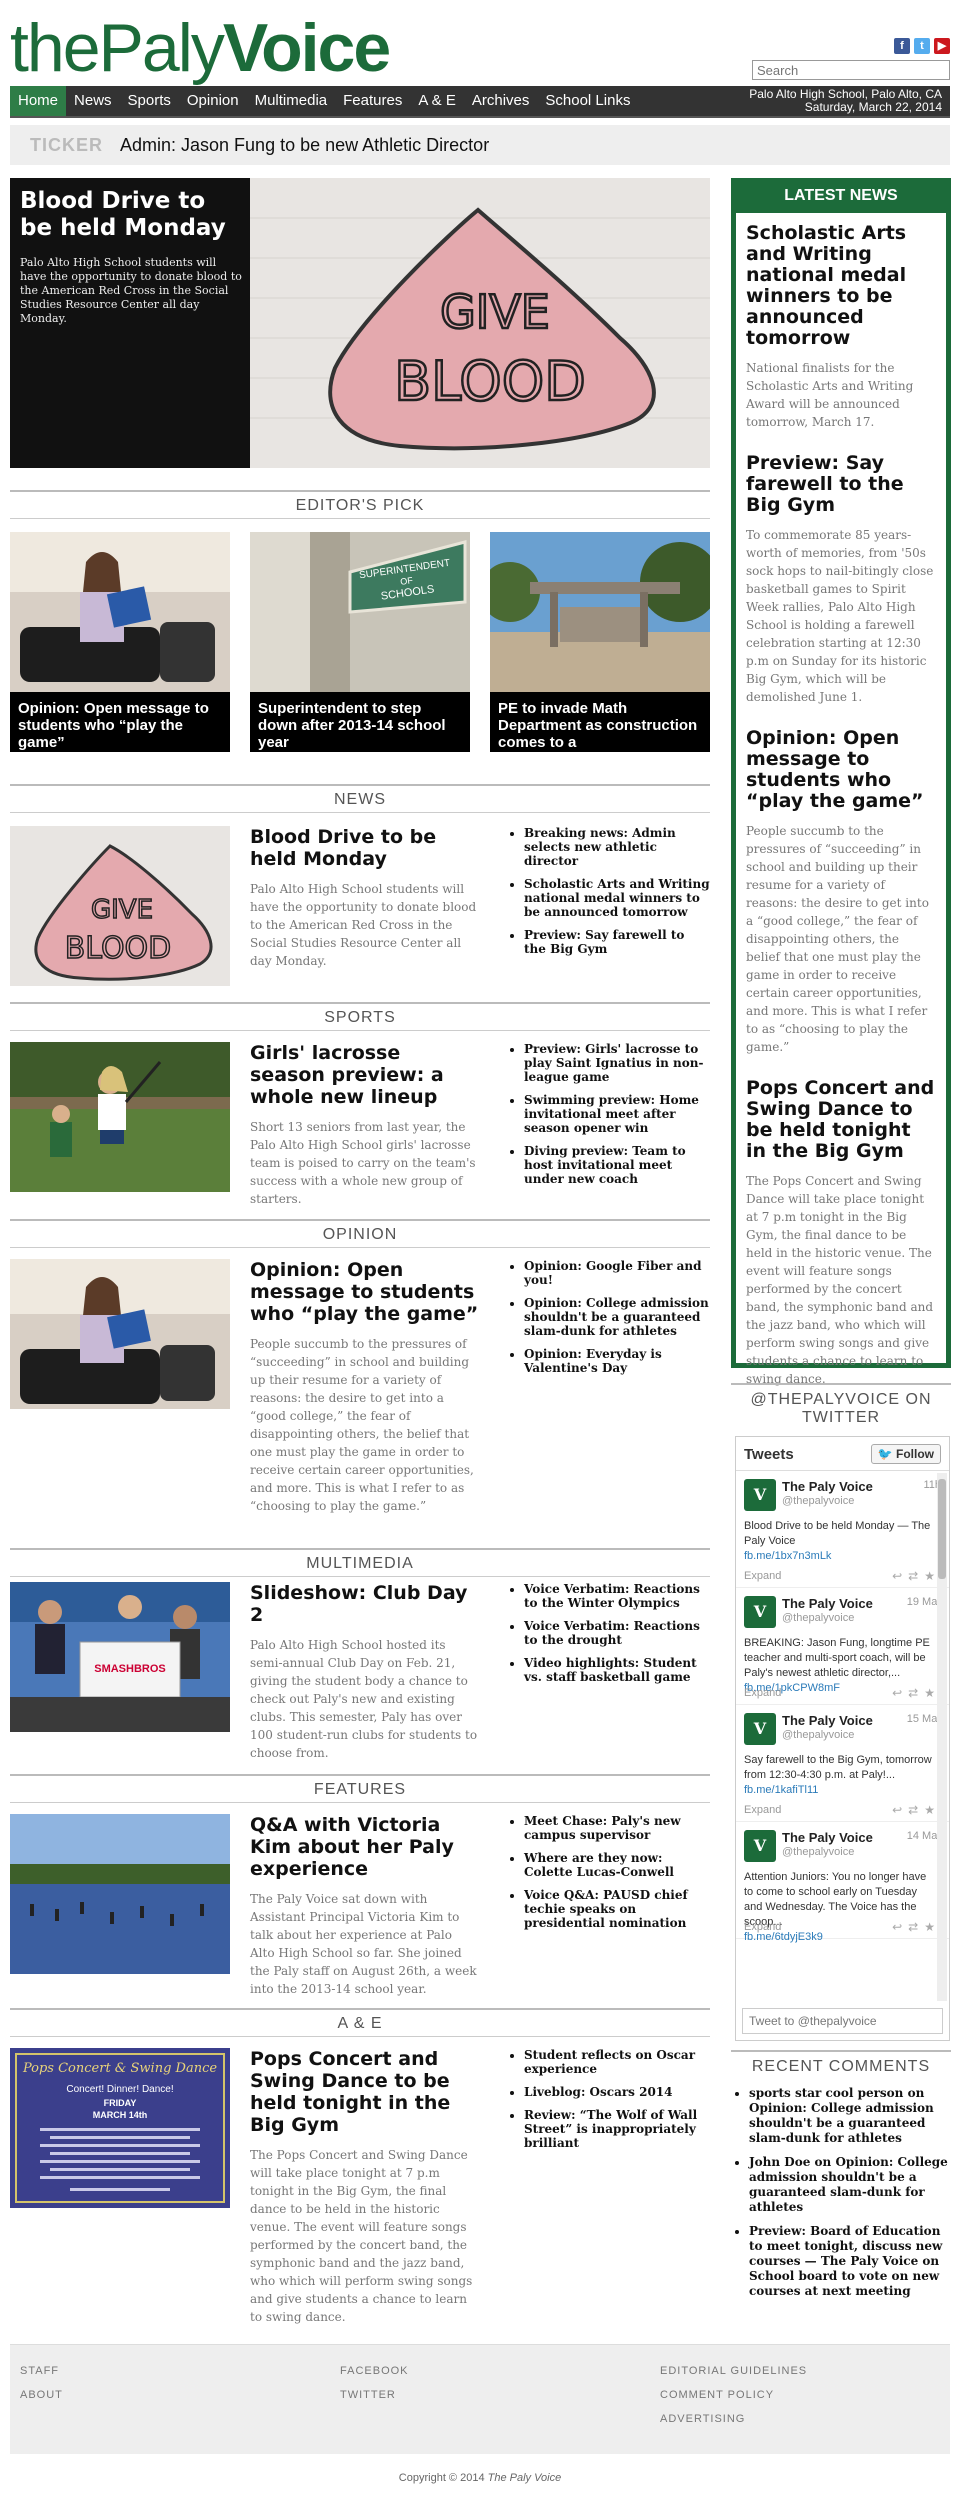  Describe the element at coordinates (372, 101) in the screenshot. I see `nav-features: Features` at that location.